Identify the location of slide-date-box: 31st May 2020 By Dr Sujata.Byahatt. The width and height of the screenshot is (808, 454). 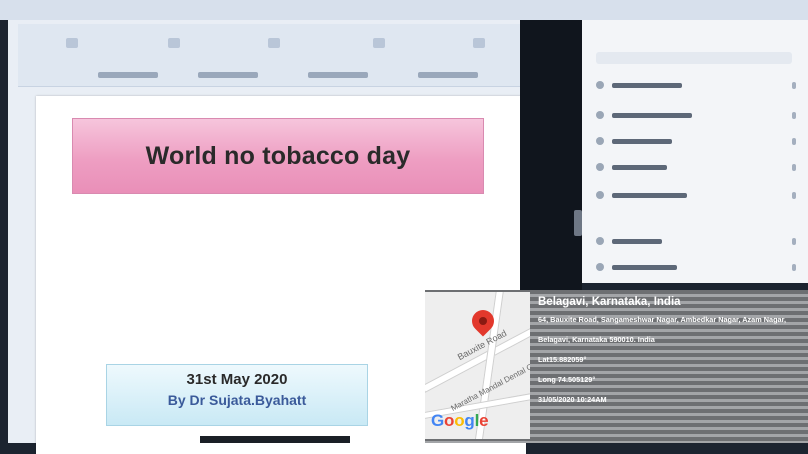
(237, 395).